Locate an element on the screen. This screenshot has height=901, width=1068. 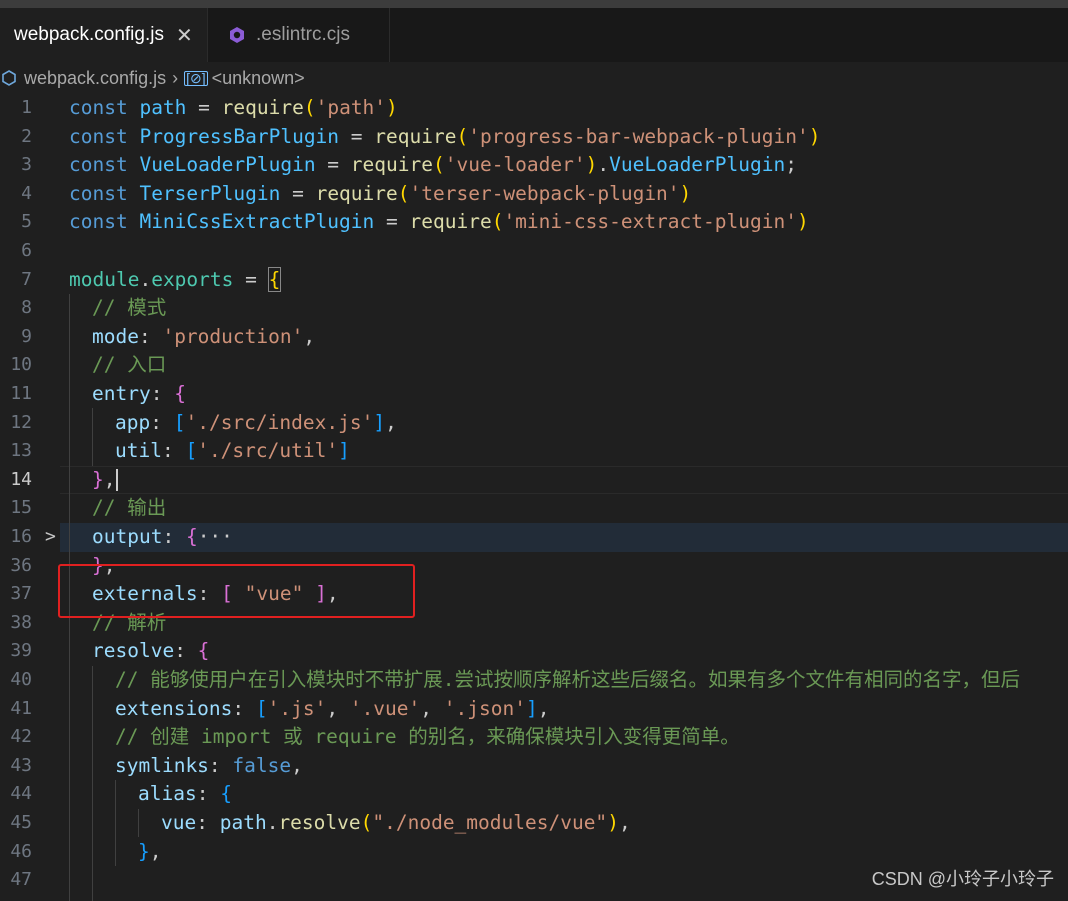
tab-label: webpack.config.js is located at coordinates (89, 34).